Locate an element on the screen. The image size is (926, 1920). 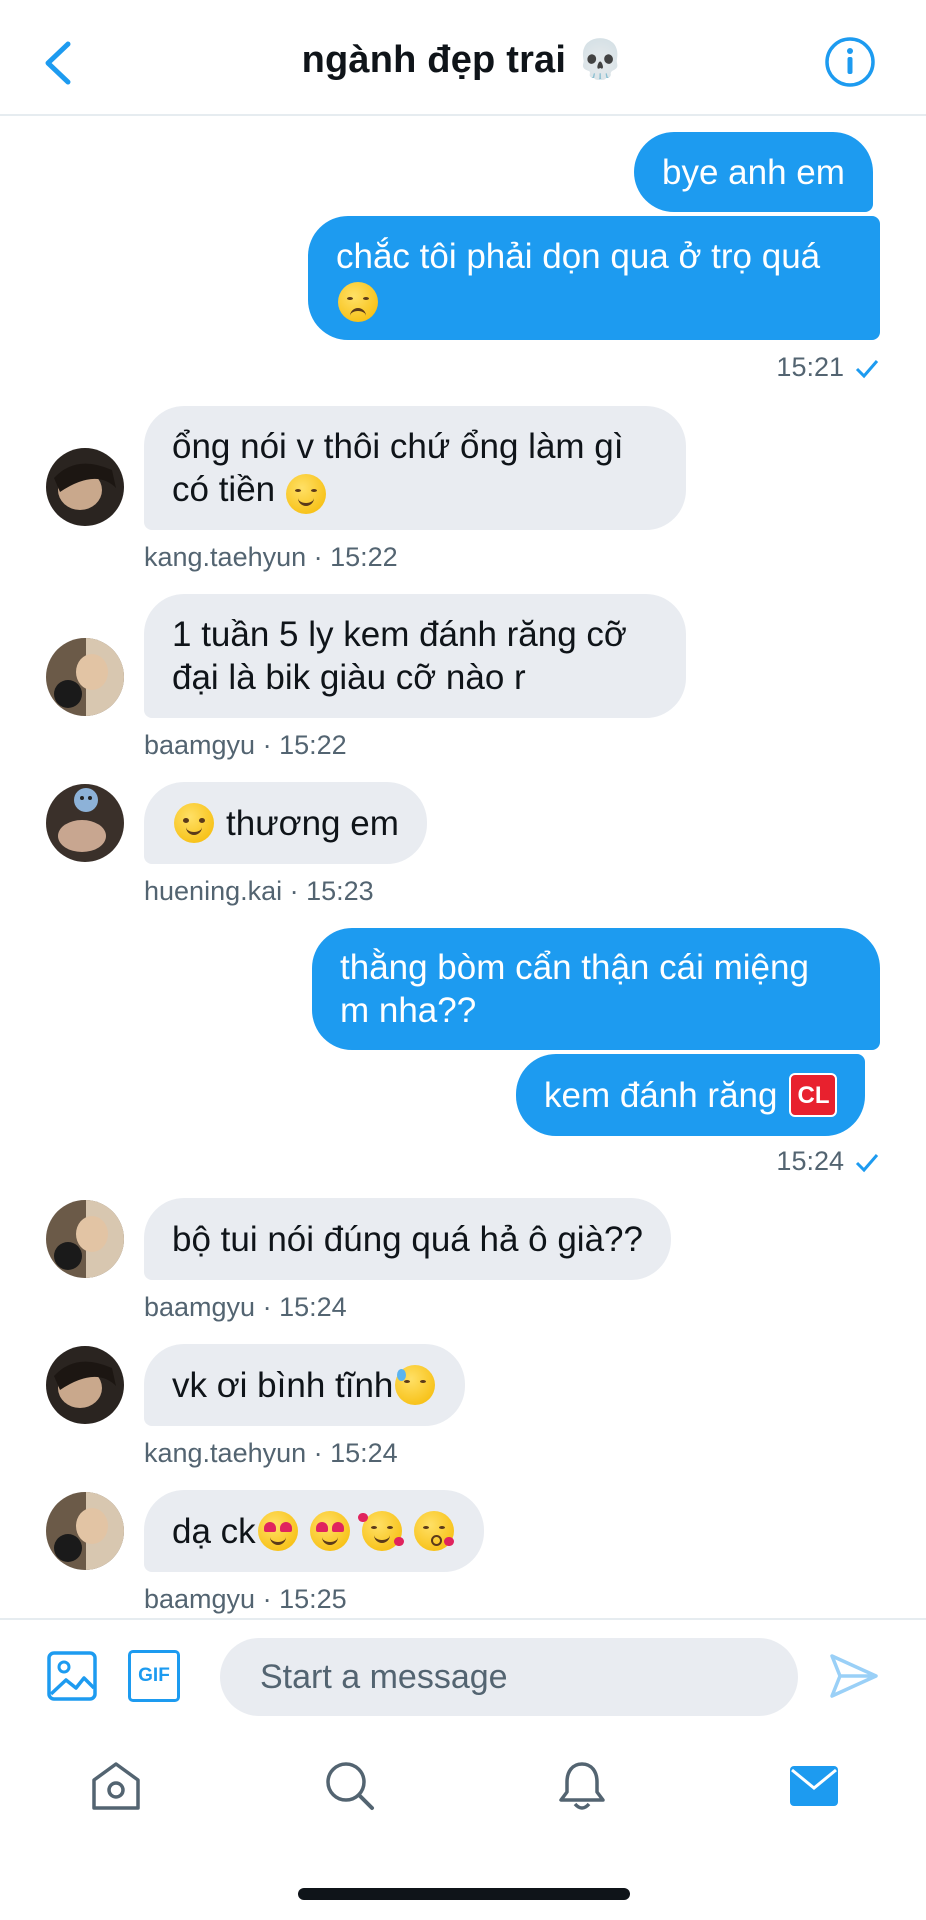
incoming-message: thương em is located at coordinates (285, 823).